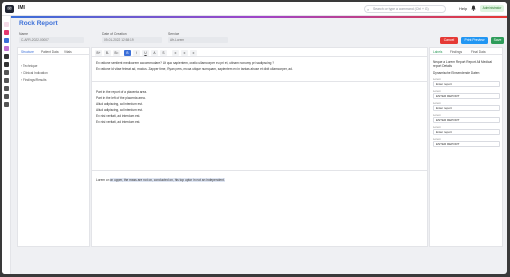 The height and width of the screenshot is (277, 510). What do you see at coordinates (29, 66) in the screenshot?
I see `tree-item-technique: › Technique` at bounding box center [29, 66].